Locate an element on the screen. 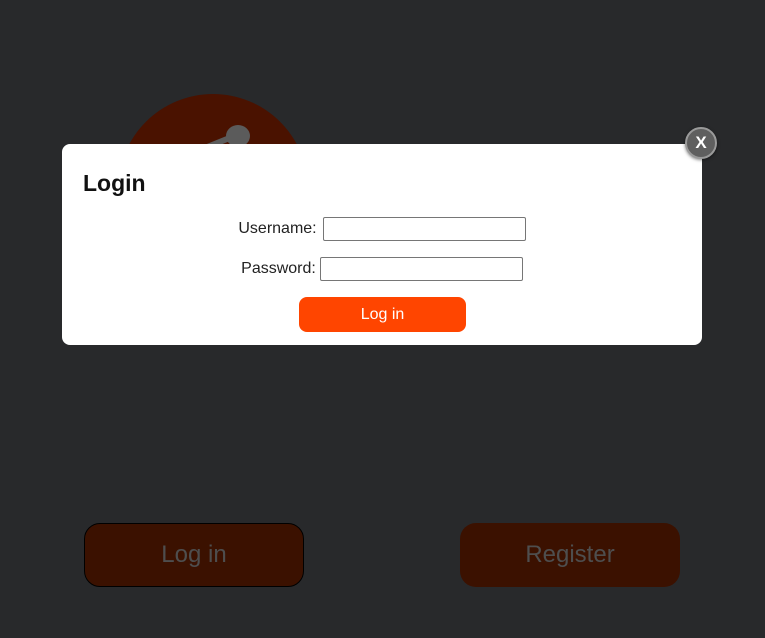 The height and width of the screenshot is (638, 765). background-register-button: Register is located at coordinates (570, 555).